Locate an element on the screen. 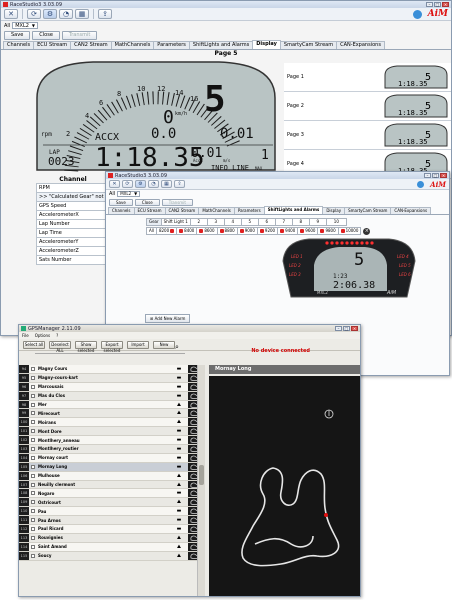 The width and height of the screenshot is (452, 600). scroll-thumb is located at coordinates (201, 475).